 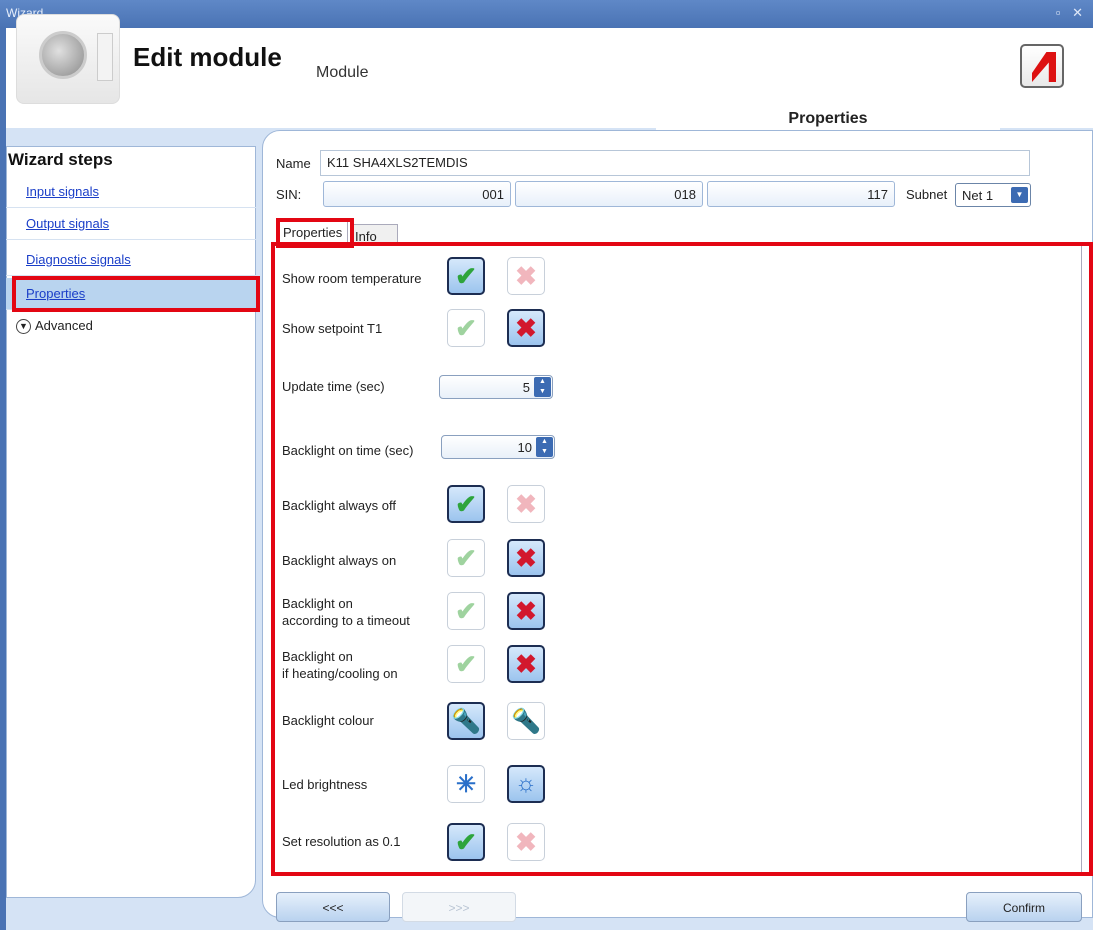 What do you see at coordinates (346, 612) in the screenshot?
I see `backlight-timeout-label: Backlight on according to a timeout` at bounding box center [346, 612].